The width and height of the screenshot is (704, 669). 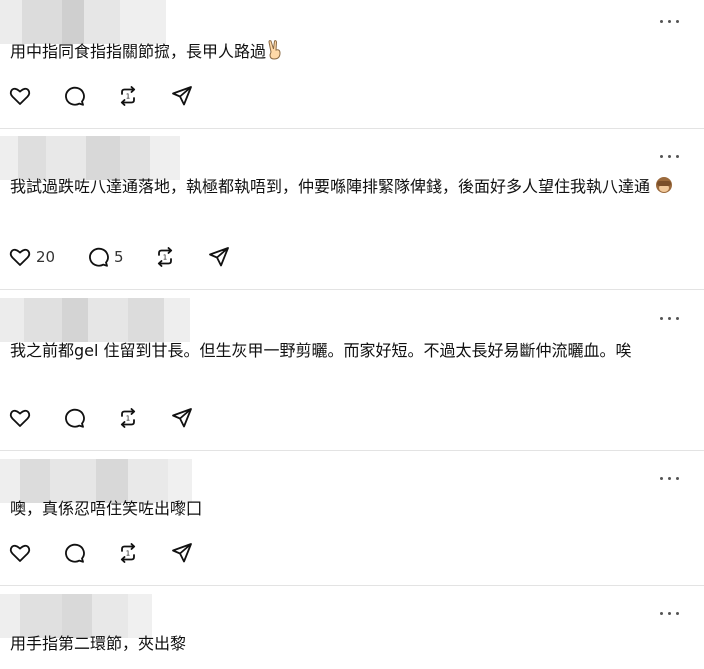 What do you see at coordinates (352, 627) in the screenshot?
I see `post: 用手指第二環節，夾出黎` at bounding box center [352, 627].